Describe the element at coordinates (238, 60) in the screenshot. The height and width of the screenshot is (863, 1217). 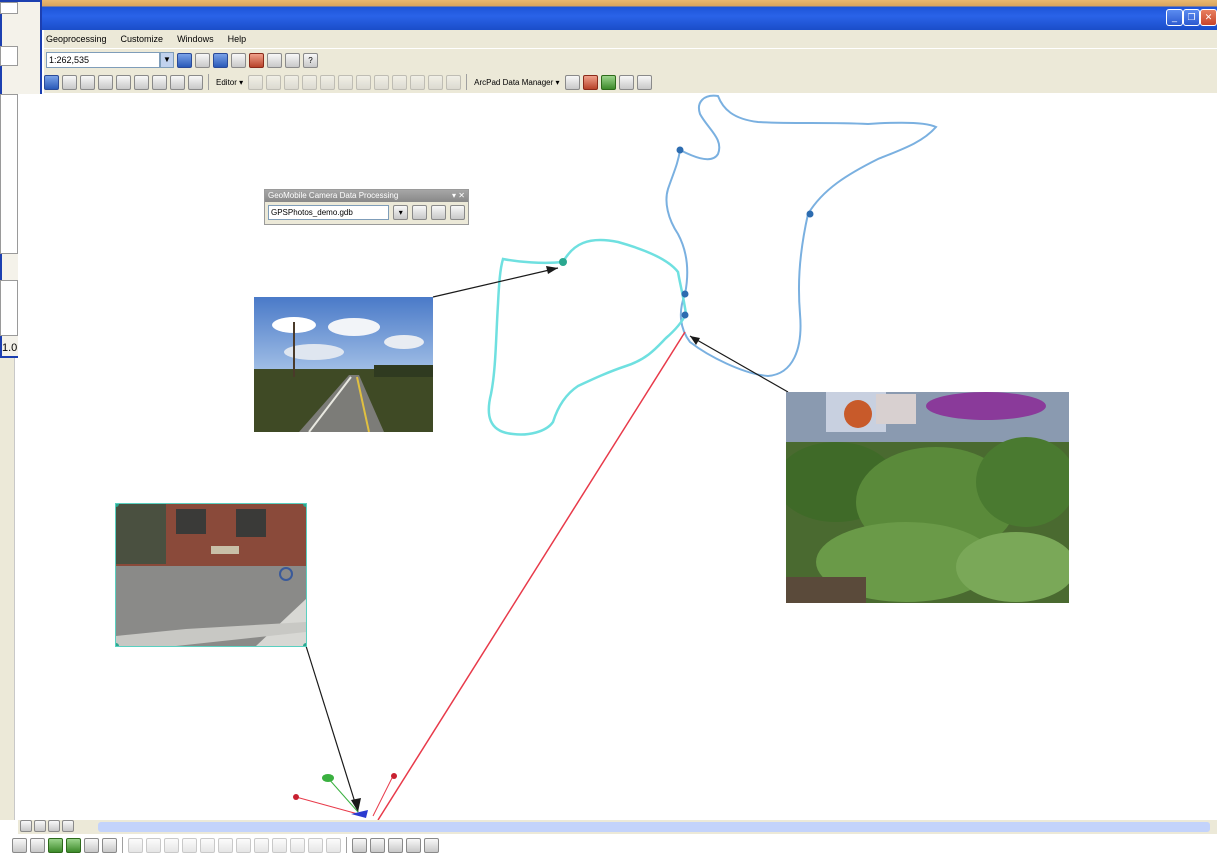
I see `catalog-icon` at that location.